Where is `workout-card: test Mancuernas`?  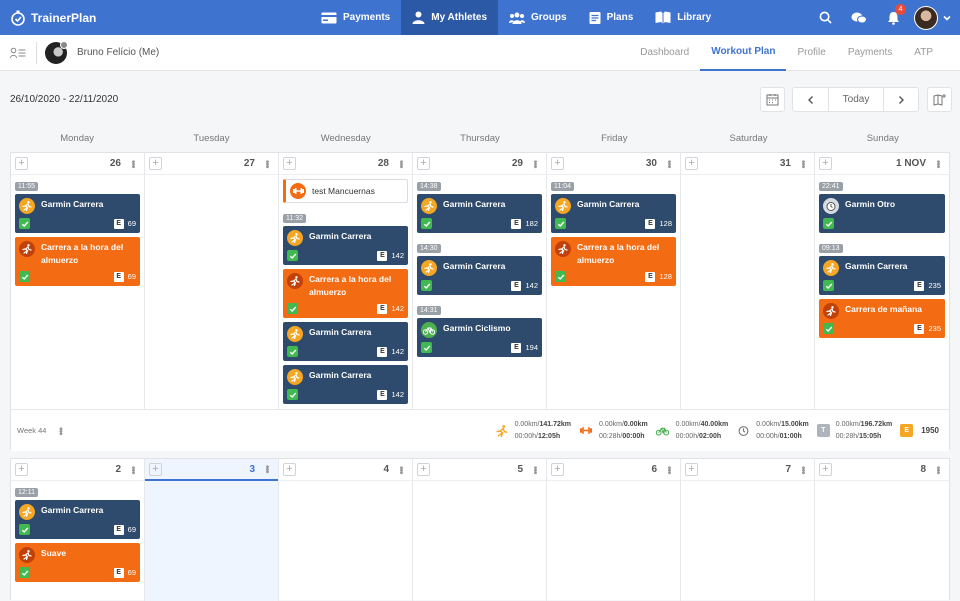
workout-card: test Mancuernas is located at coordinates (345, 191).